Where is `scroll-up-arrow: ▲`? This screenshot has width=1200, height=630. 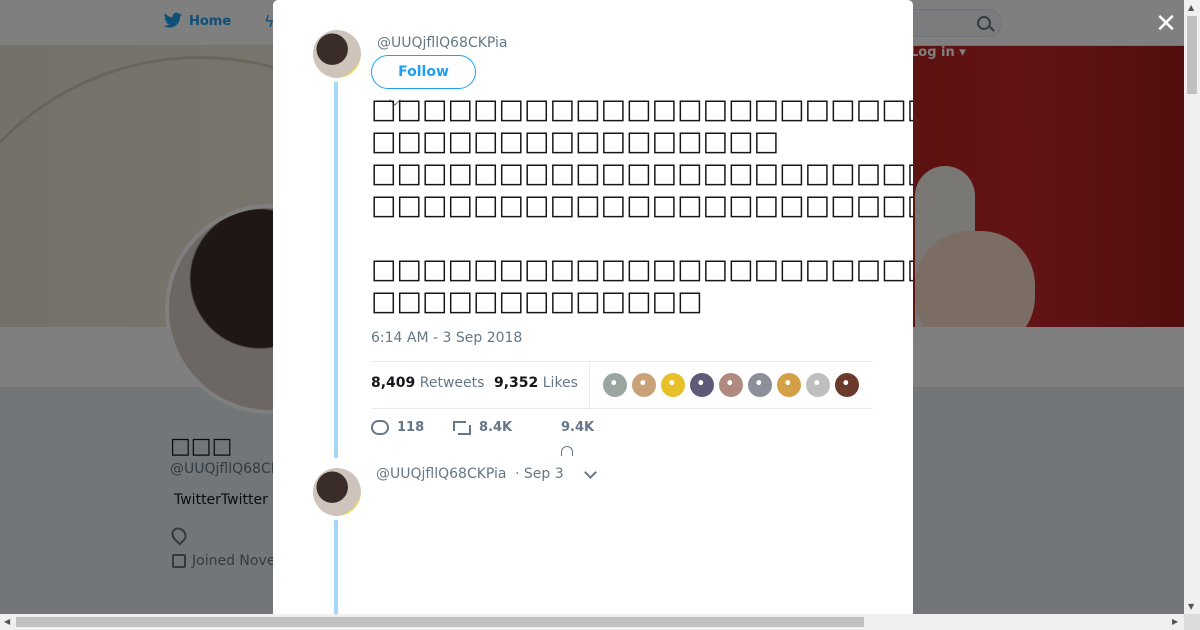 scroll-up-arrow: ▲ is located at coordinates (1191, 7).